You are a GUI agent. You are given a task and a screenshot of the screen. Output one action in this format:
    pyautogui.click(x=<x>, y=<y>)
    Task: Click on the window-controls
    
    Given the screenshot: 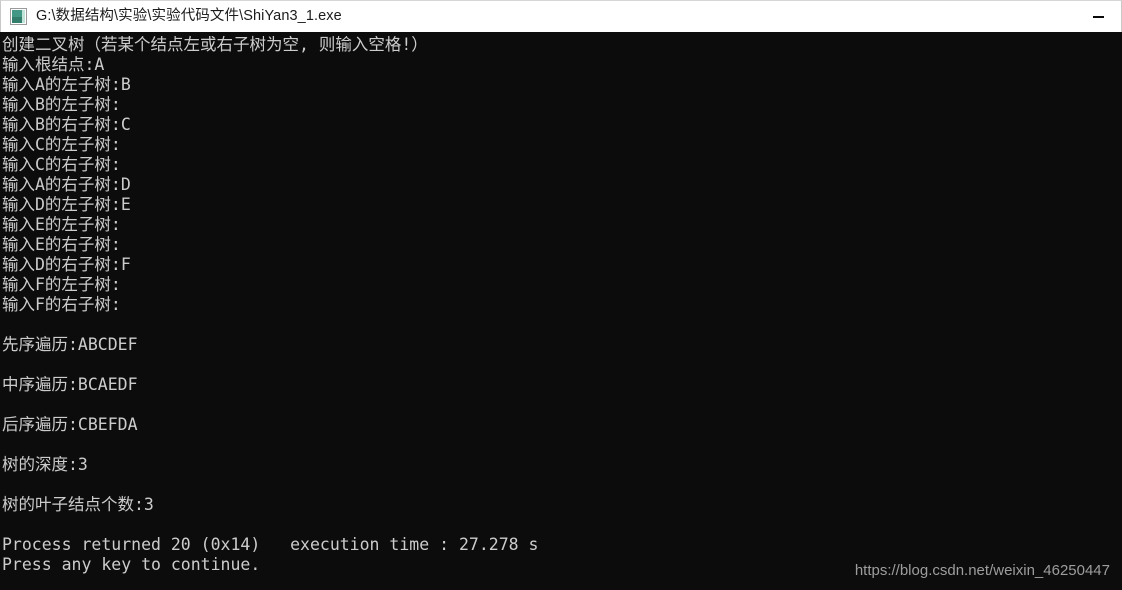 What is the action you would take?
    pyautogui.click(x=1098, y=16)
    